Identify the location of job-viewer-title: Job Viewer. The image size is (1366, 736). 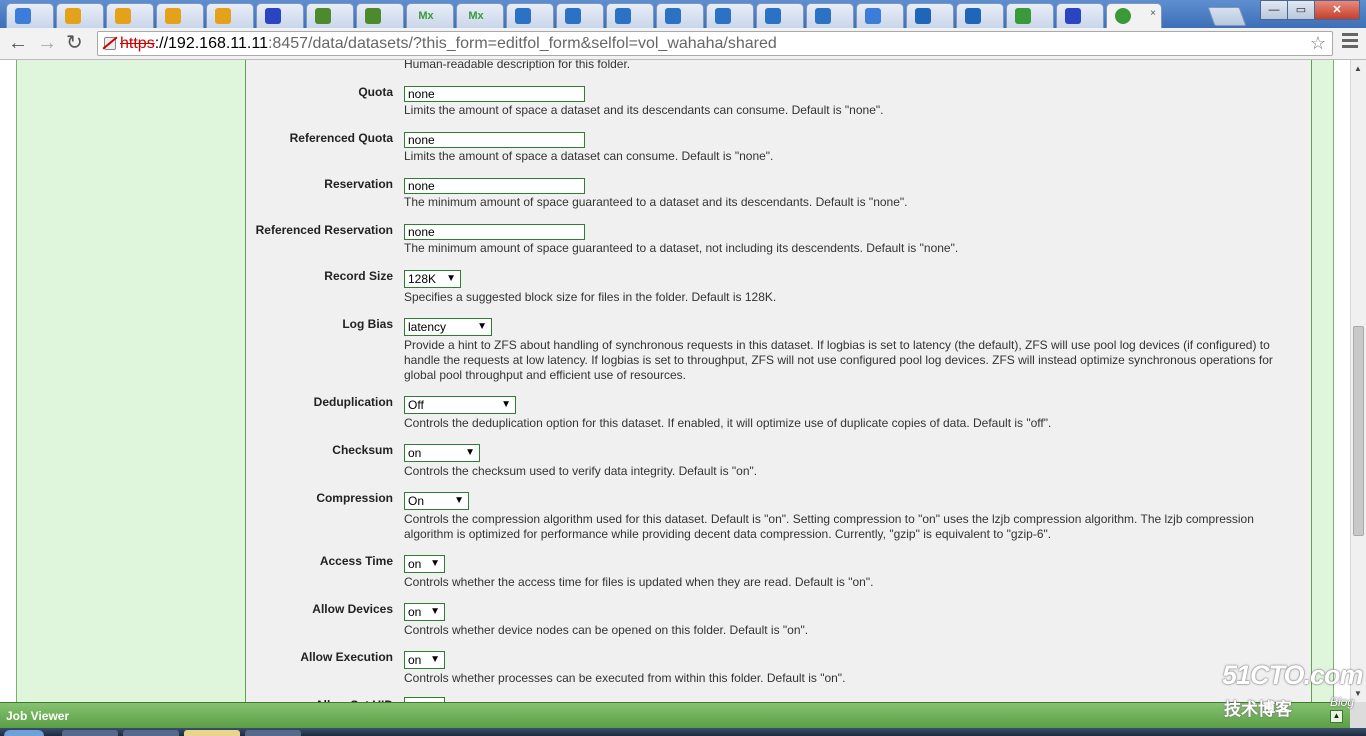
(37, 716).